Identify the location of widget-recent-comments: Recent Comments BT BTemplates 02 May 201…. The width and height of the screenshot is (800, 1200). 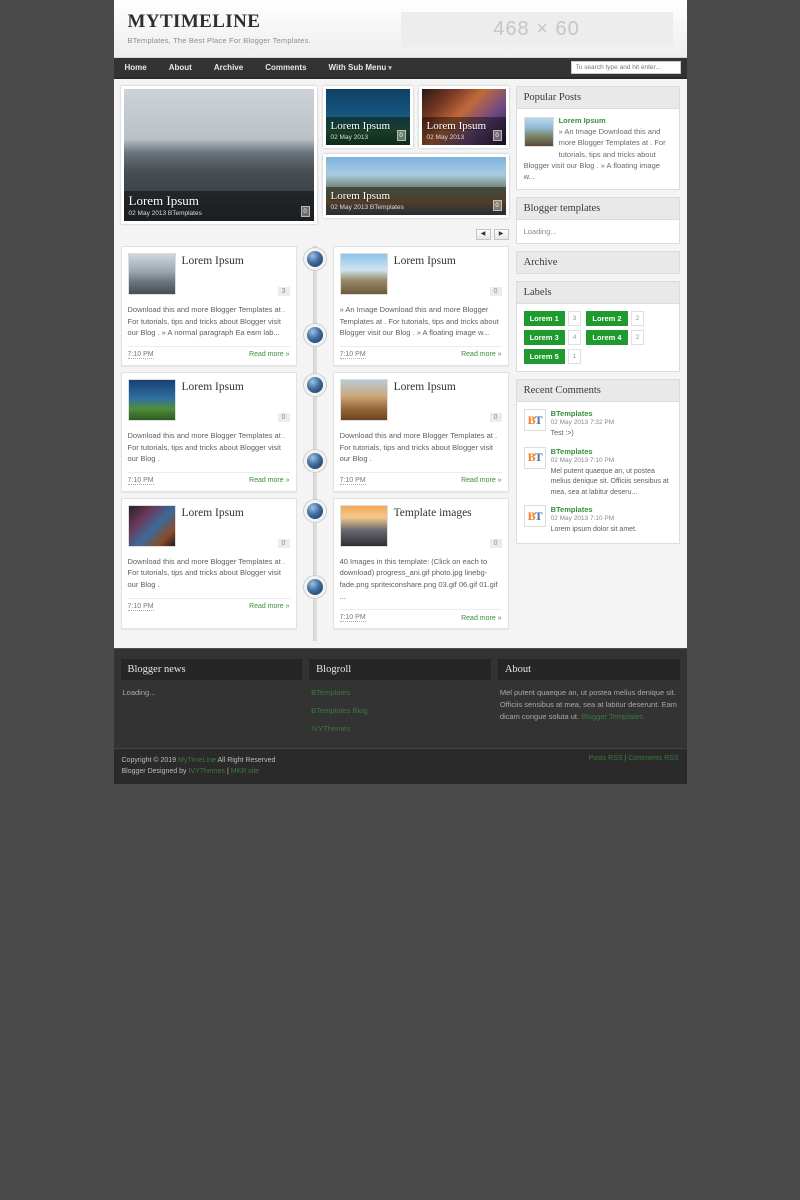
(597, 461).